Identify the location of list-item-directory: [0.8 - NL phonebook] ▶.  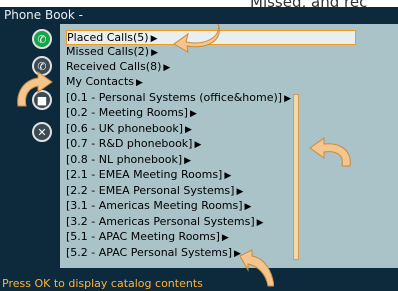
(128, 160).